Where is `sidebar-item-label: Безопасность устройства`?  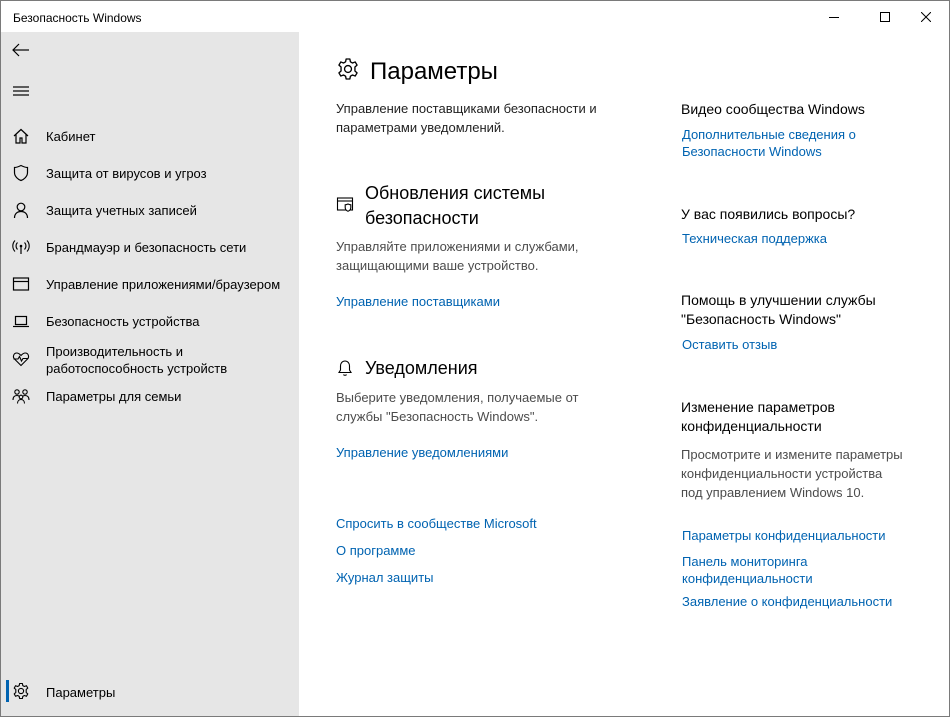
sidebar-item-label: Безопасность устройства is located at coordinates (123, 321).